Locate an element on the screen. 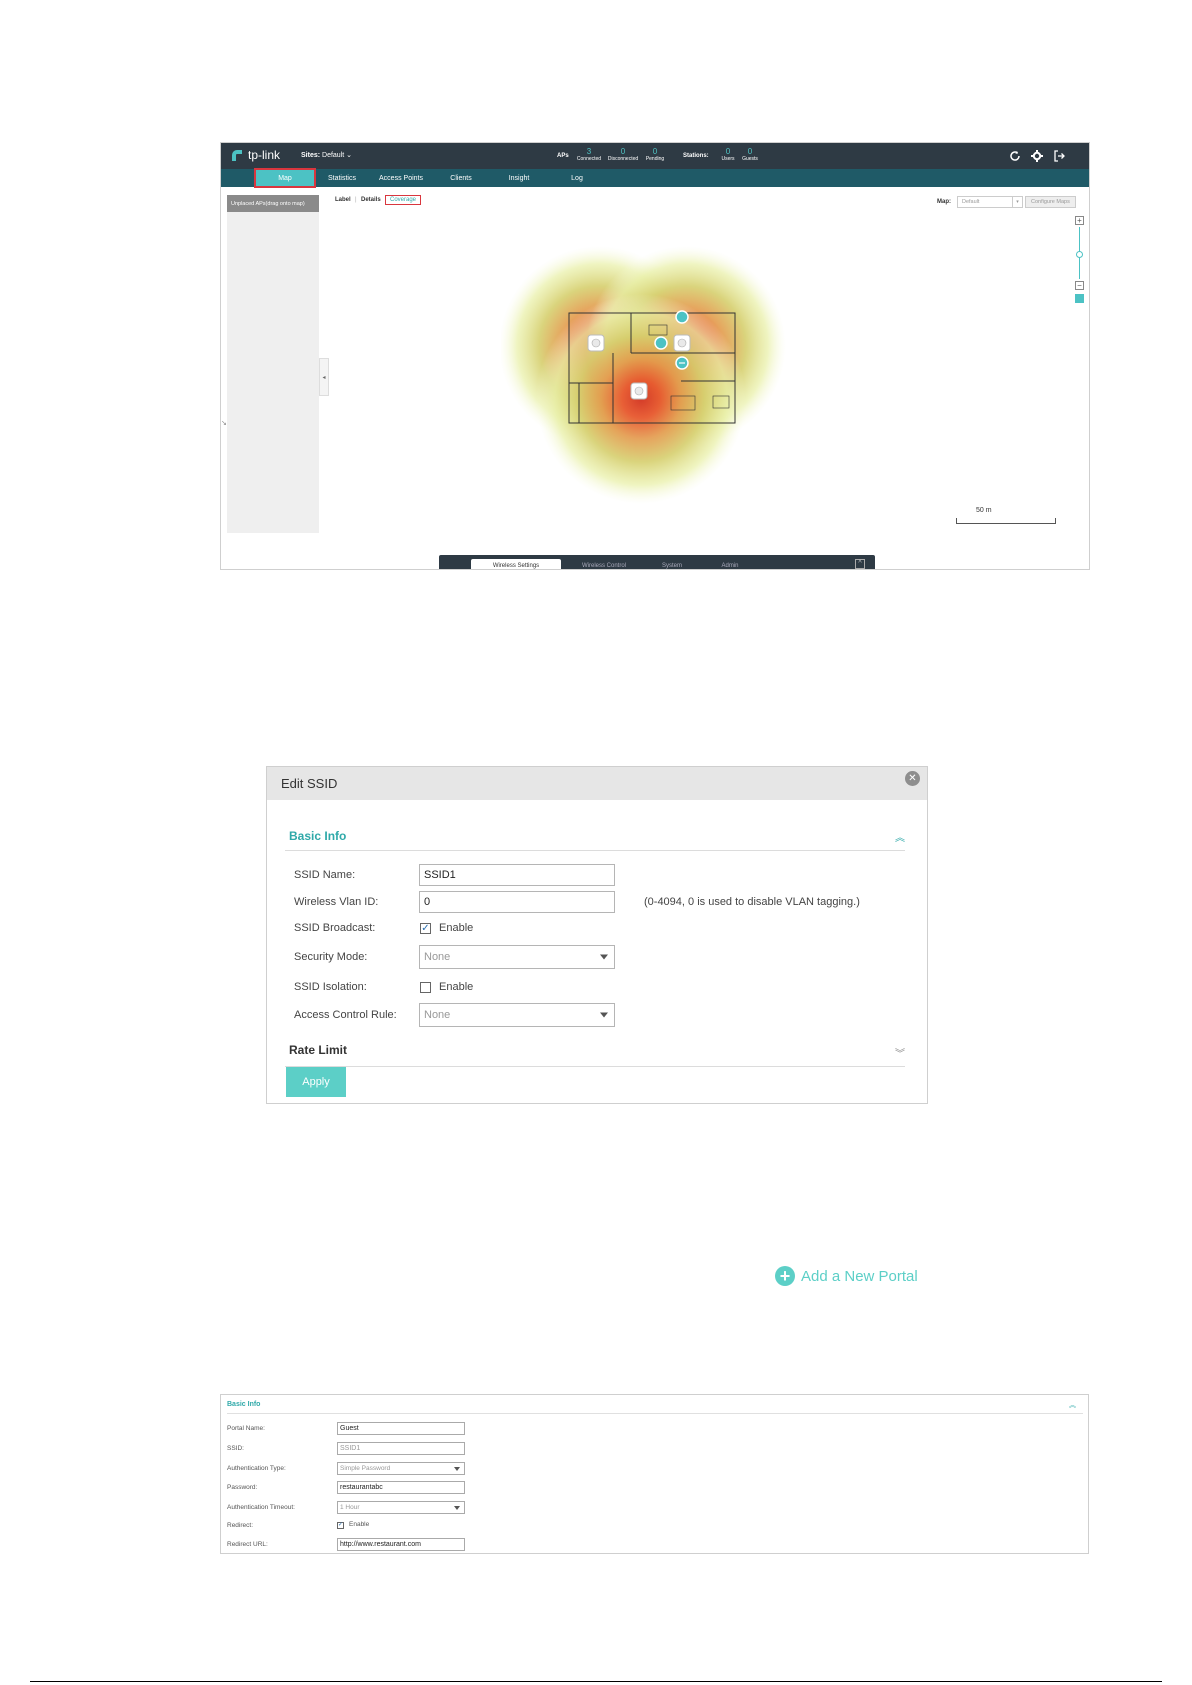  tab-wireless-control: Wireless Control is located at coordinates (604, 564).